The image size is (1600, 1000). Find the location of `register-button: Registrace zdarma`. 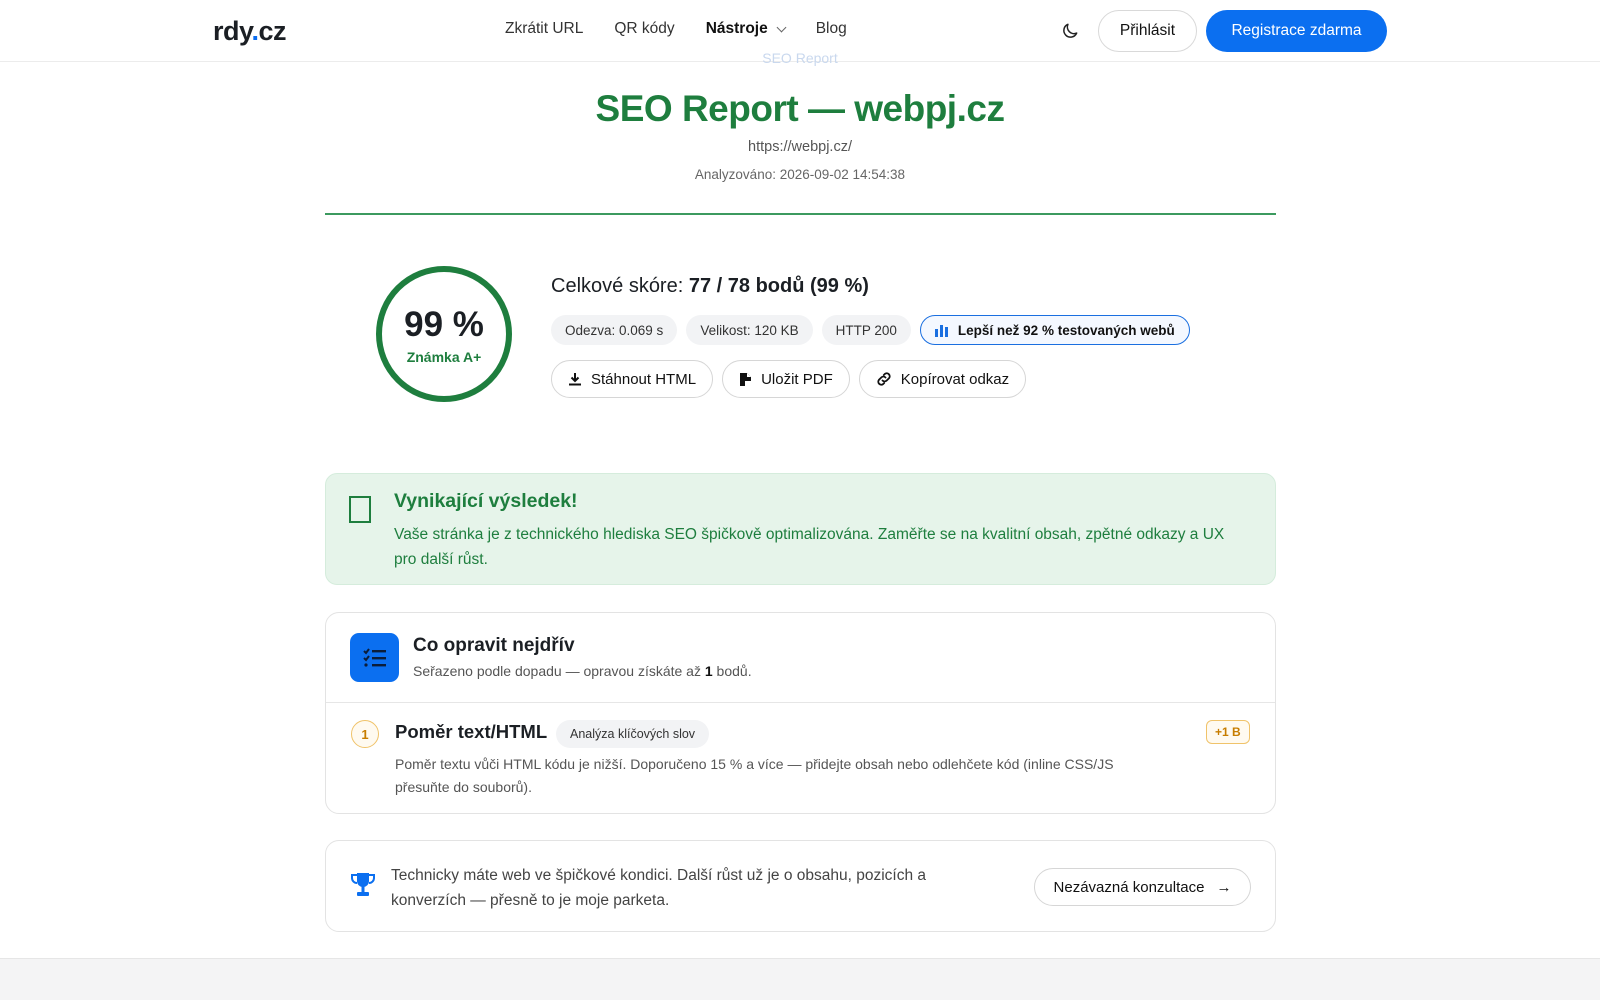

register-button: Registrace zdarma is located at coordinates (1296, 31).